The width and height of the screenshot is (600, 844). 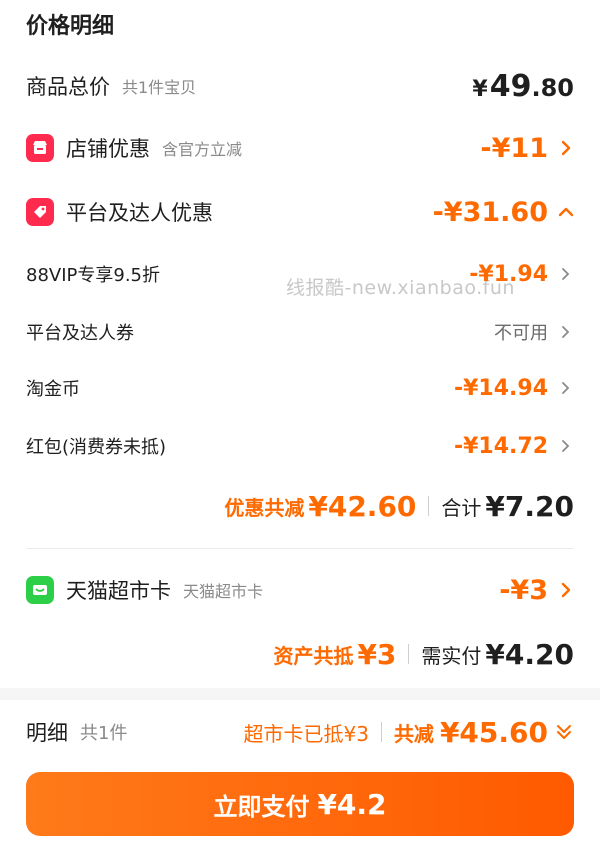 I want to click on discount-total-value: ¥42.60, so click(x=362, y=506).